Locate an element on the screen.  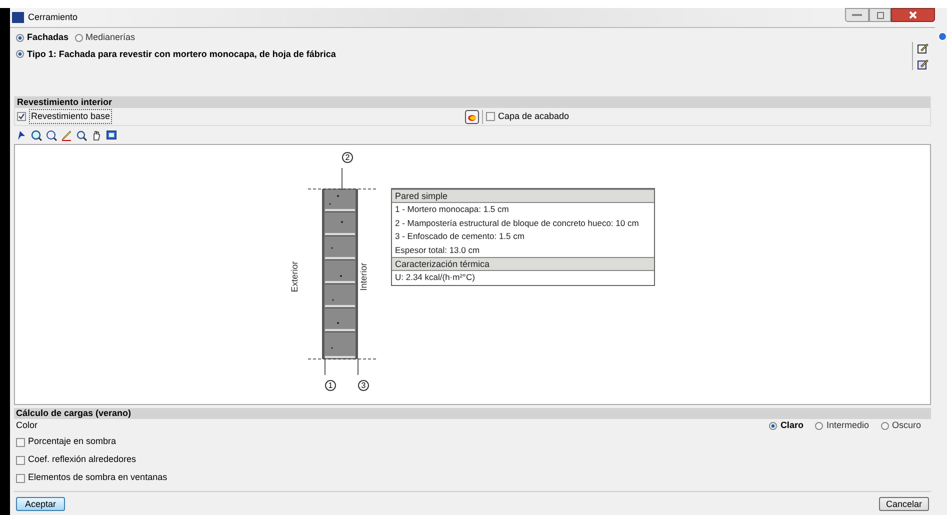
callout-number: 2 is located at coordinates (347, 157).